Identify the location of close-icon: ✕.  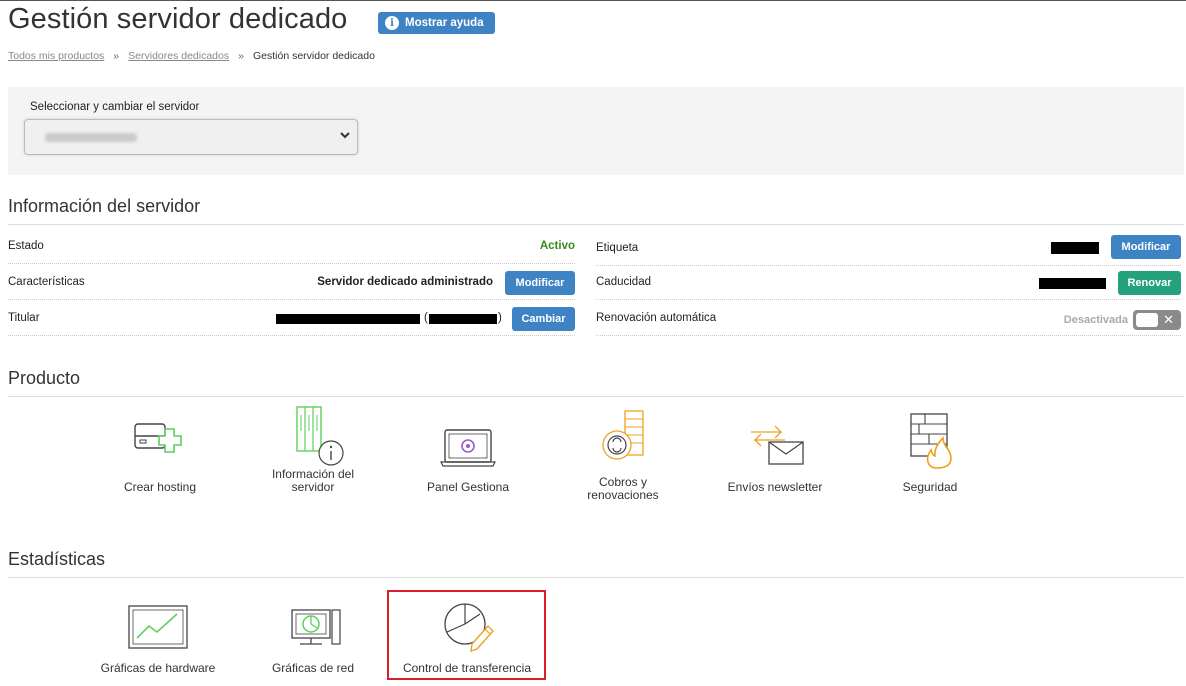
(1168, 319).